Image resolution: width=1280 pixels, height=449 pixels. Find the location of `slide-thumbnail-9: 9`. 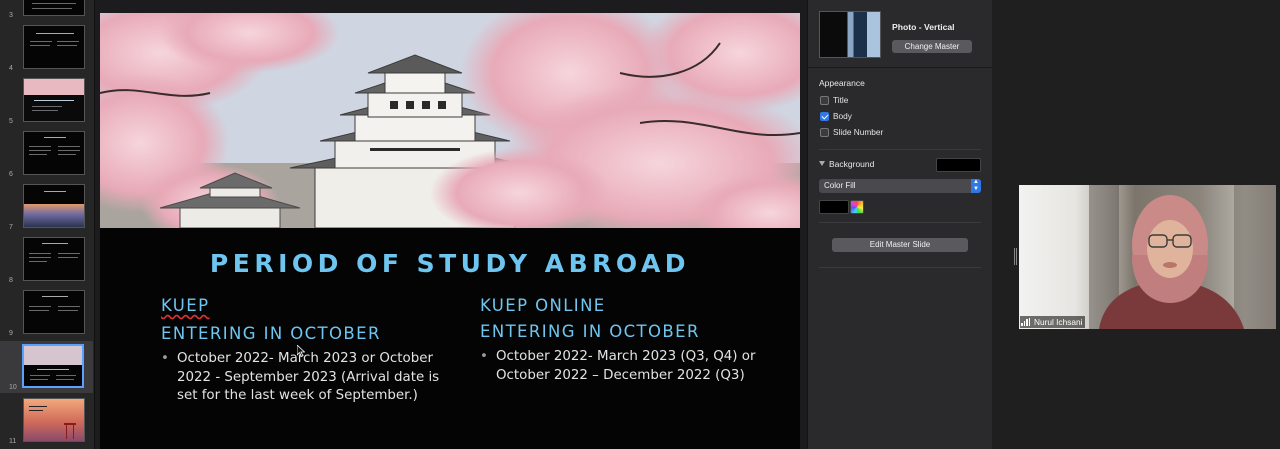

slide-thumbnail-9: 9 is located at coordinates (46, 313).